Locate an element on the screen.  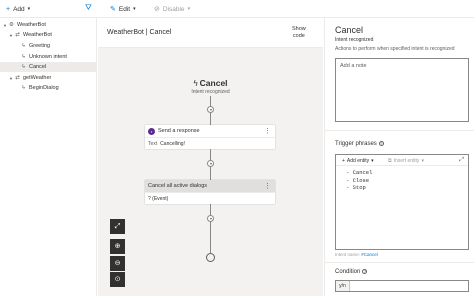
send-response-card: r Send a response ⋮ Text Cancelling! is located at coordinates (210, 137).